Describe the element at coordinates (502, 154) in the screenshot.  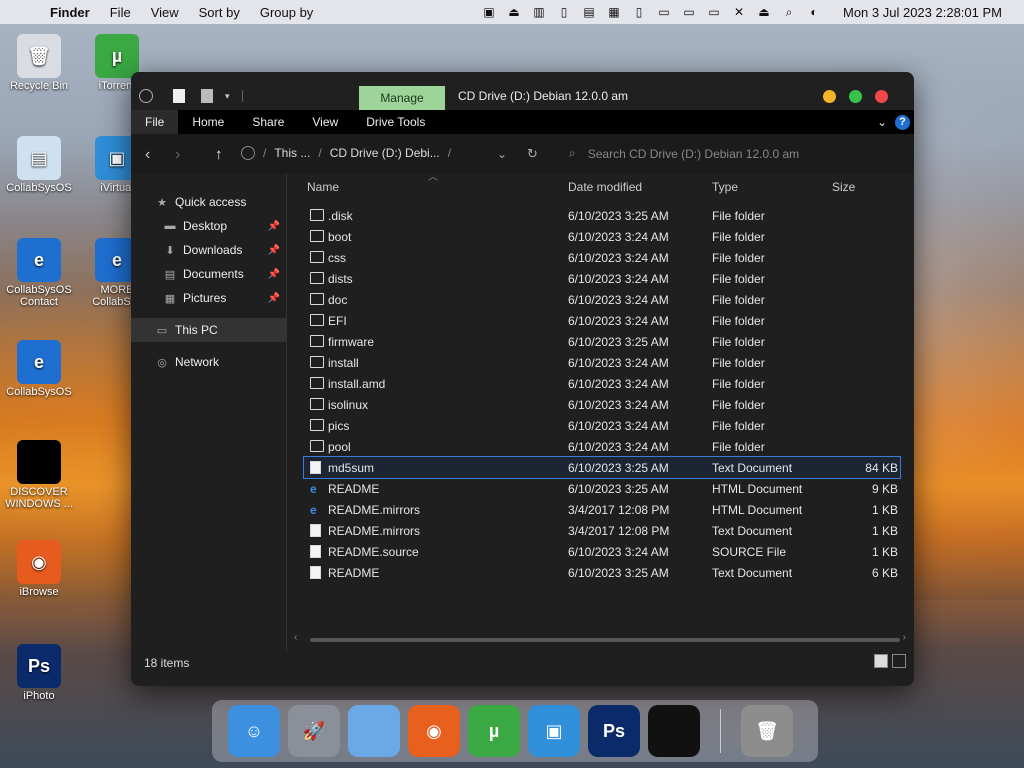
I see `history-dropdown-icon: ⌄` at that location.